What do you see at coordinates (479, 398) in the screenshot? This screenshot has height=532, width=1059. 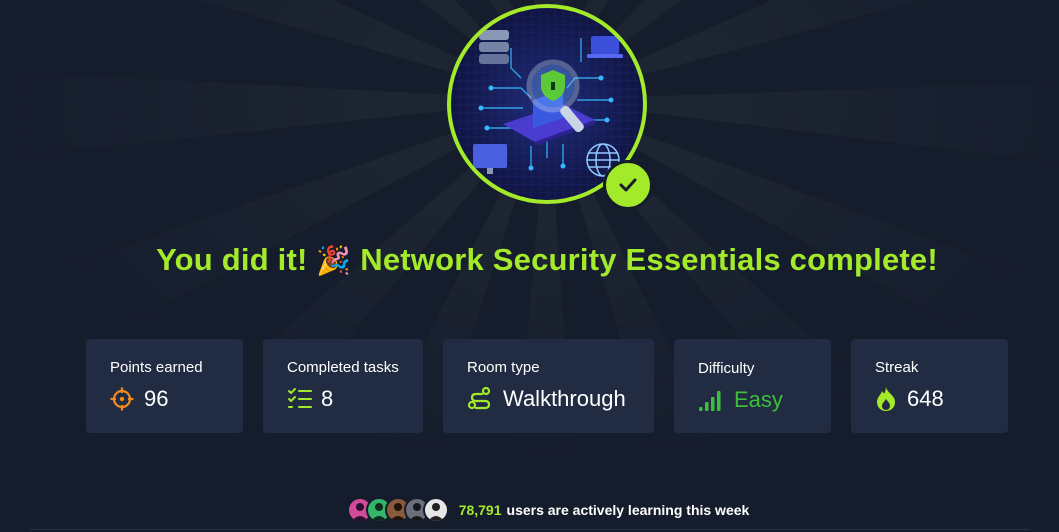 I see `route-icon` at bounding box center [479, 398].